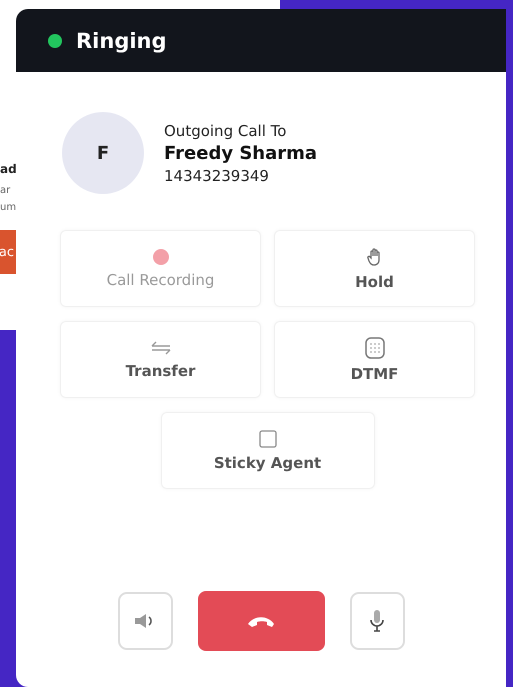 This screenshot has width=513, height=687. I want to click on hang-up-button, so click(261, 621).